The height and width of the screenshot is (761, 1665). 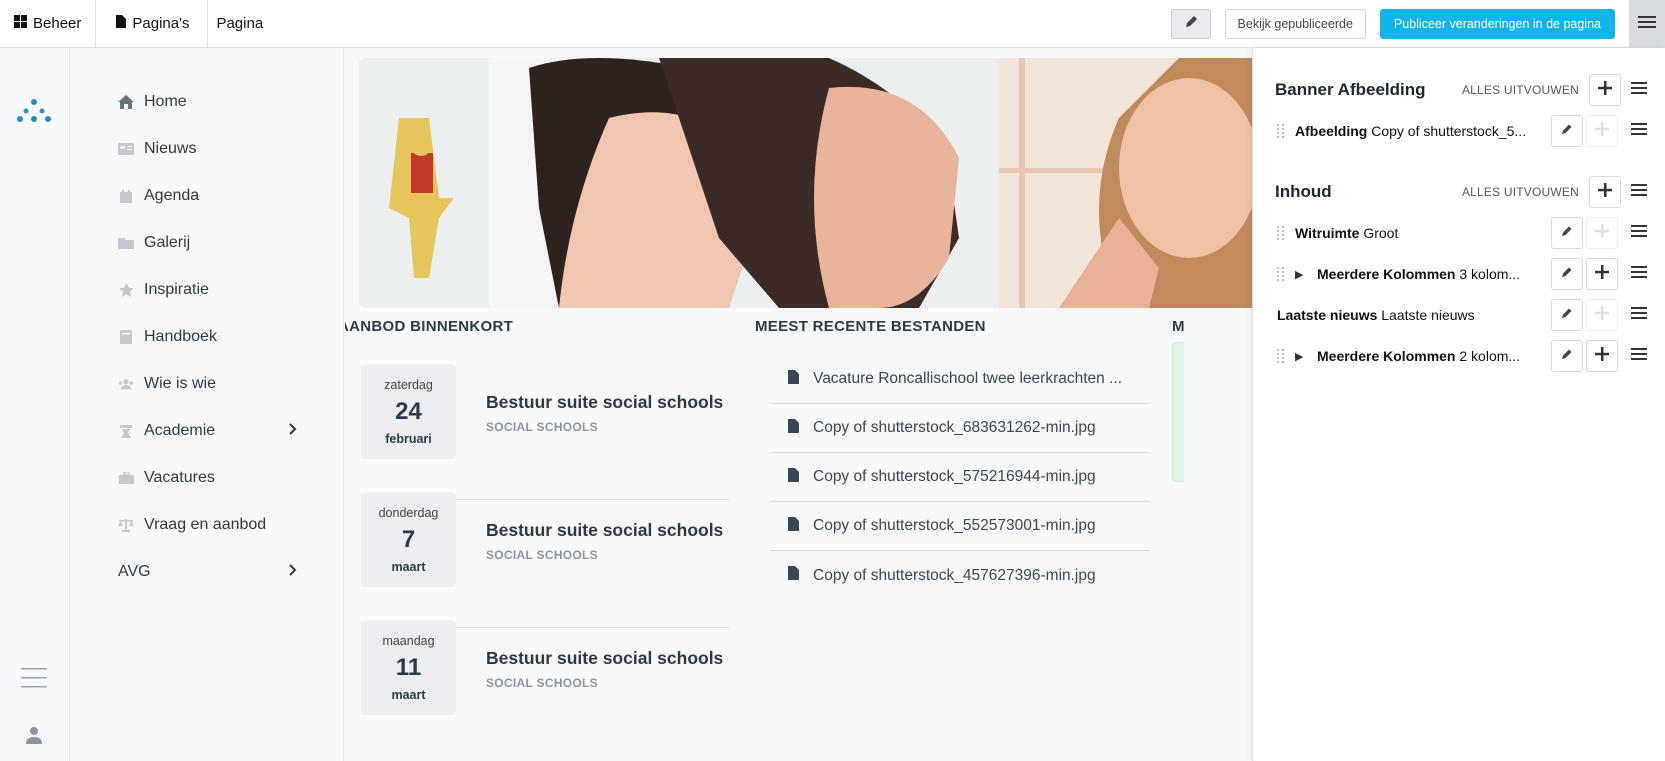 What do you see at coordinates (126, 431) in the screenshot?
I see `graduation-icon` at bounding box center [126, 431].